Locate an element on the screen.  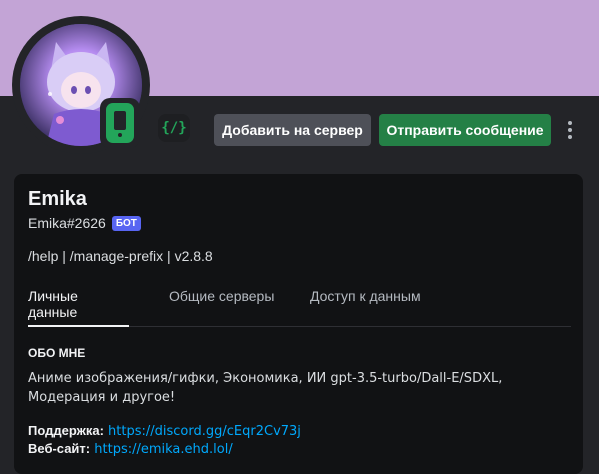
add-to-server-button: Добавить на сервер is located at coordinates (292, 130).